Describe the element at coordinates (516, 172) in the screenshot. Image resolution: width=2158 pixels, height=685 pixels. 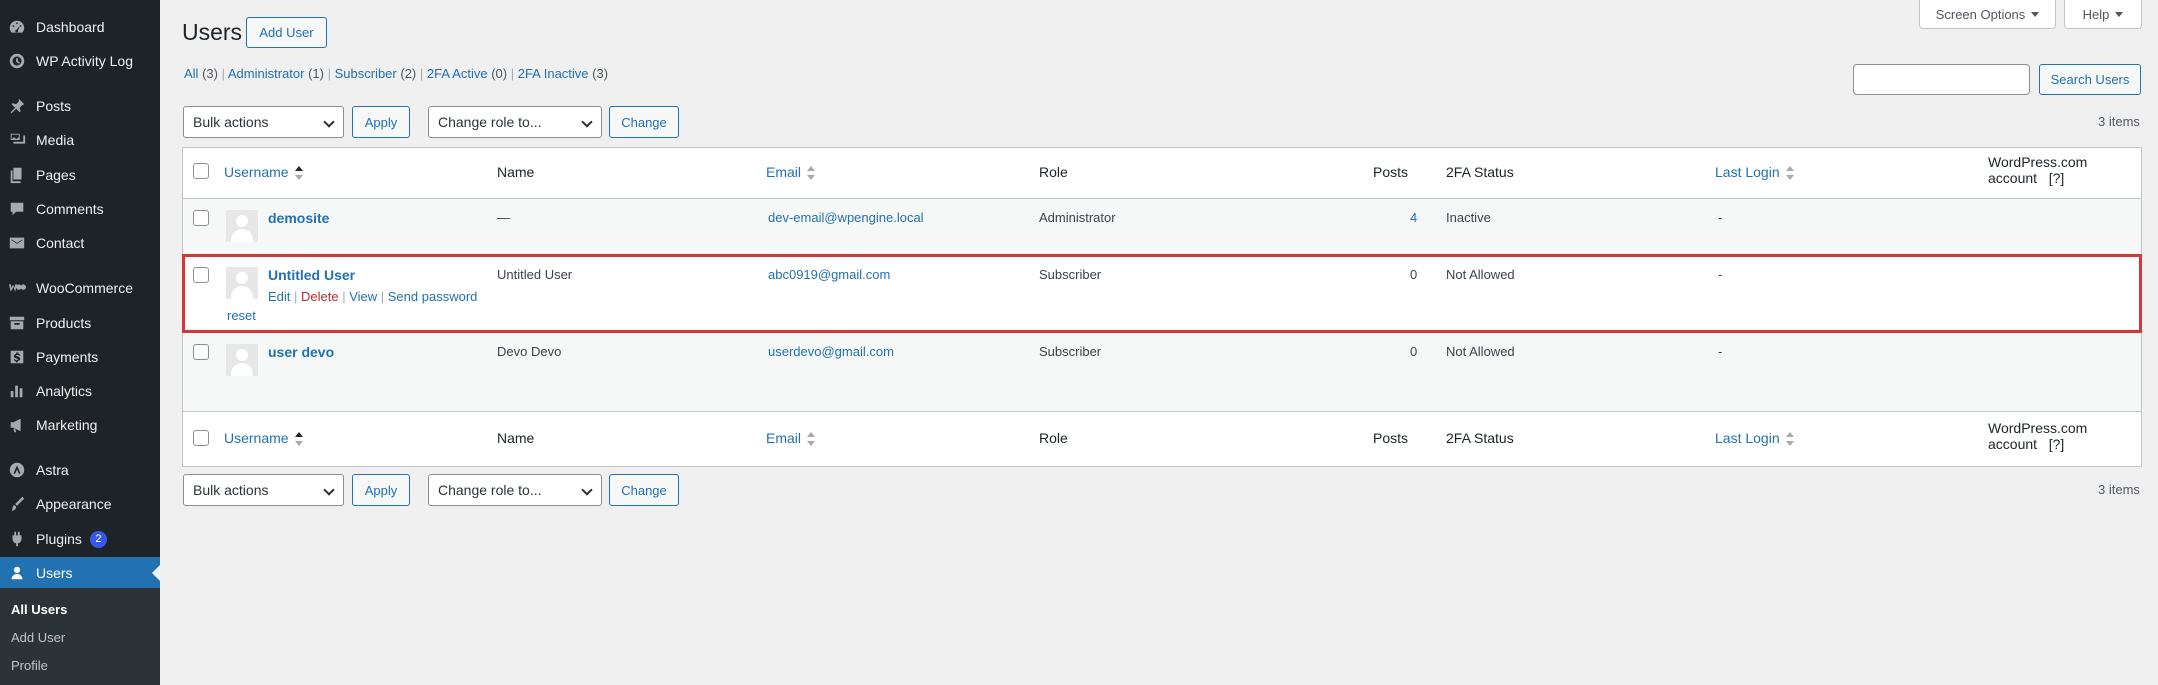
I see `column-name: Name` at that location.